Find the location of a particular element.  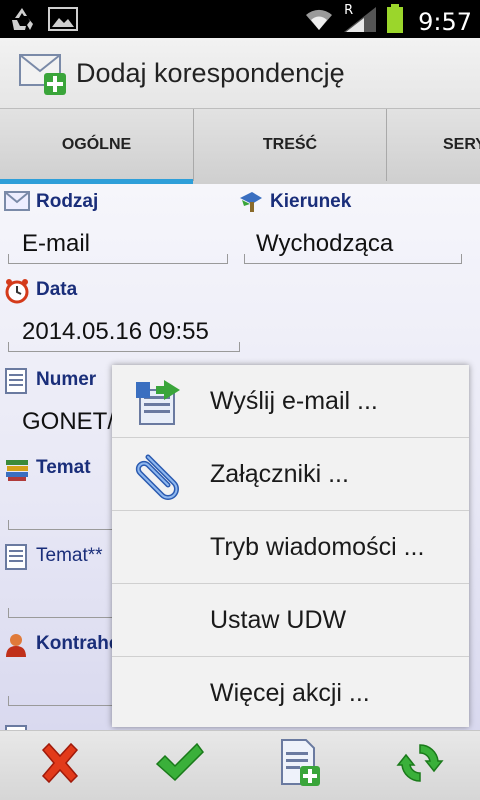

page-title: Dodaj korespondencję is located at coordinates (210, 72).